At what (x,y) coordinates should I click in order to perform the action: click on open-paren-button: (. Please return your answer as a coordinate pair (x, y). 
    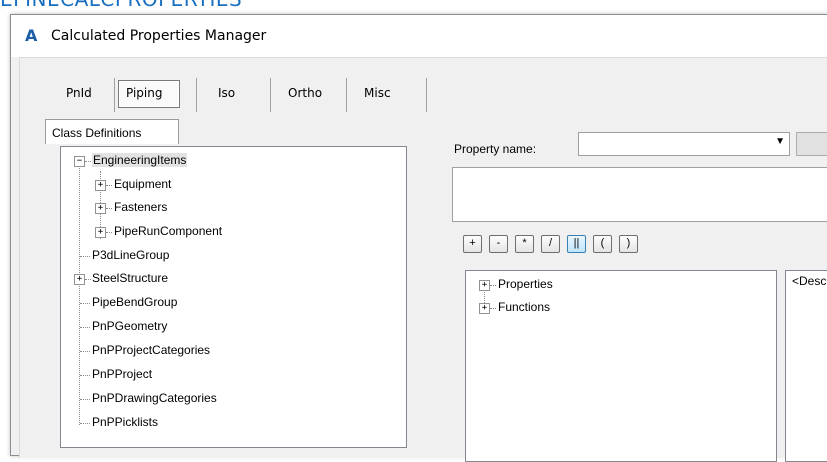
    Looking at the image, I should click on (602, 244).